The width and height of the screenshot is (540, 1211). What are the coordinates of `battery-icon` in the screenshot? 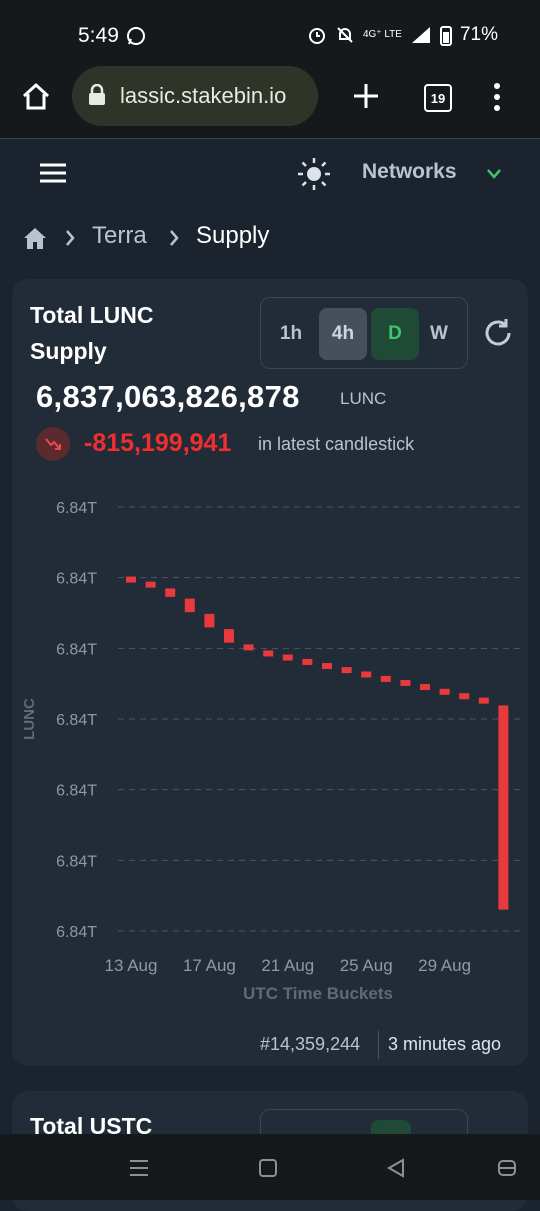 It's located at (445, 36).